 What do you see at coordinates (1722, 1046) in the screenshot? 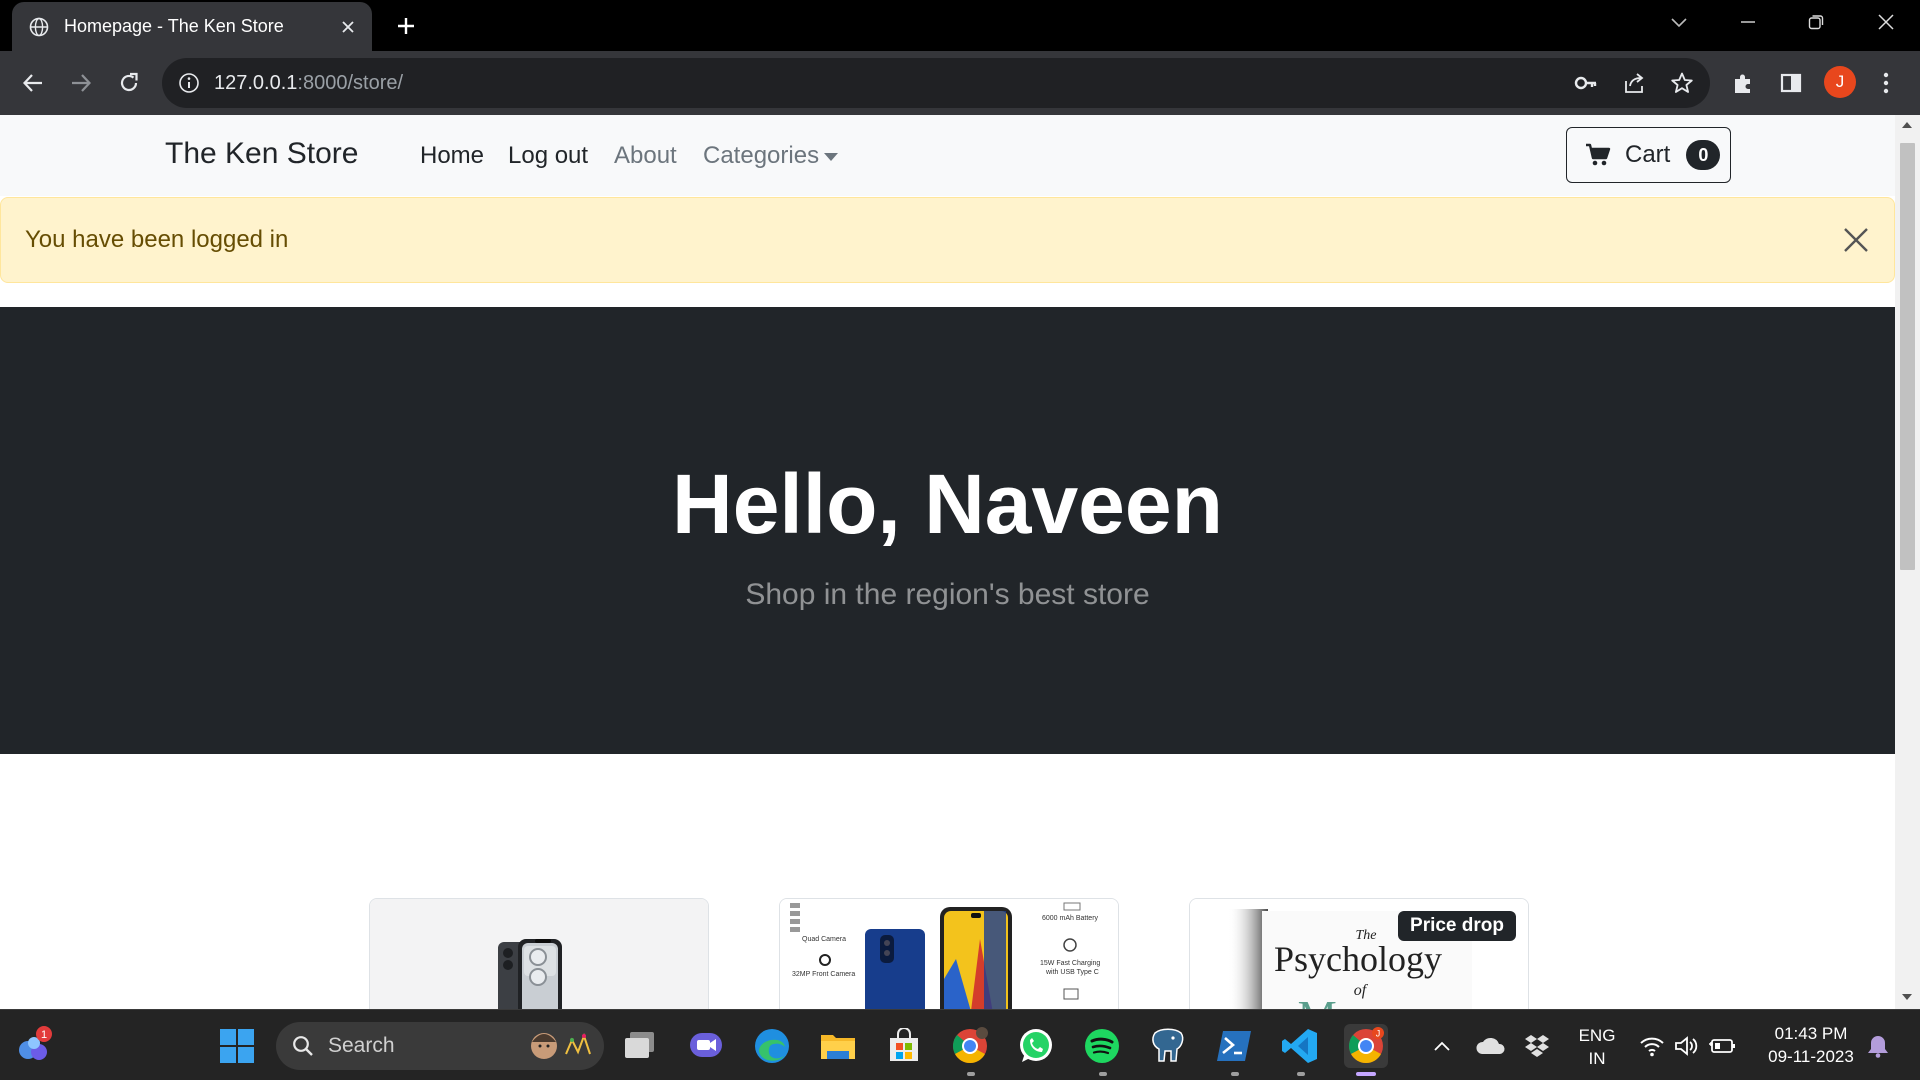
I see `battery-icon` at bounding box center [1722, 1046].